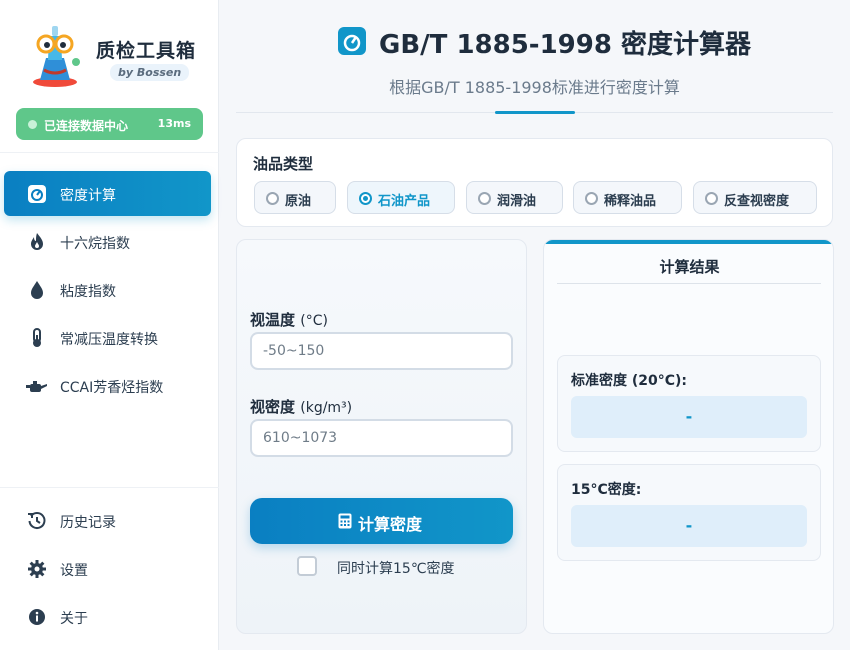 Image resolution: width=850 pixels, height=650 pixels. Describe the element at coordinates (365, 198) in the screenshot. I see `radio-checked-icon` at that location.